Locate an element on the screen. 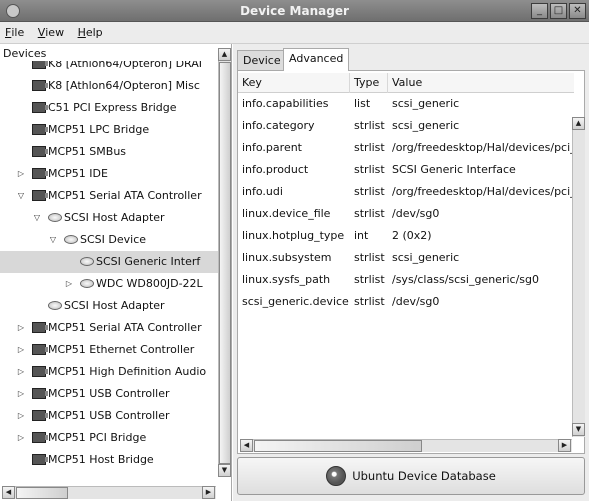 The width and height of the screenshot is (589, 501). tree-item: C51 PCI Express Bridge is located at coordinates (109, 108).